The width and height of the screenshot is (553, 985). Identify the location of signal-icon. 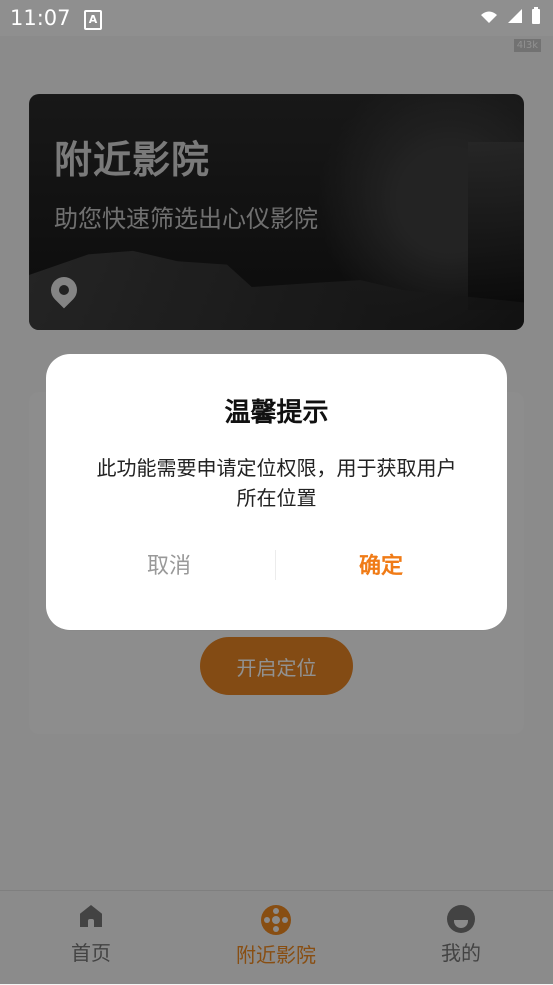
(515, 16).